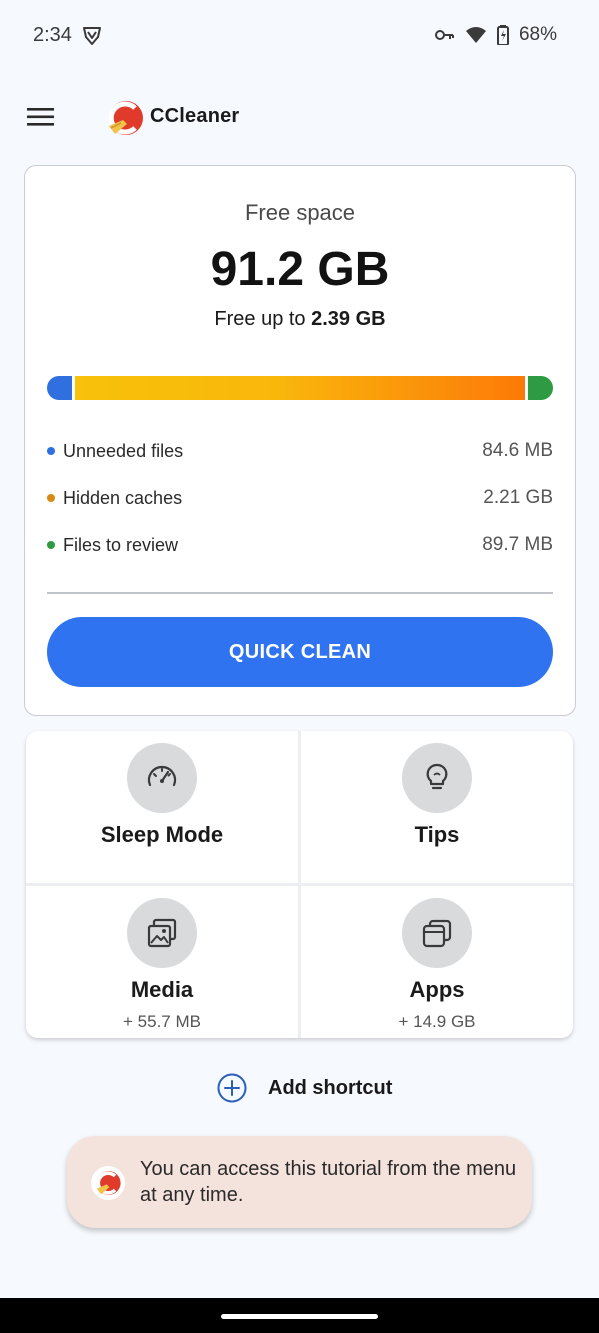  I want to click on tile-apps: Apps + 14.9 GB, so click(437, 962).